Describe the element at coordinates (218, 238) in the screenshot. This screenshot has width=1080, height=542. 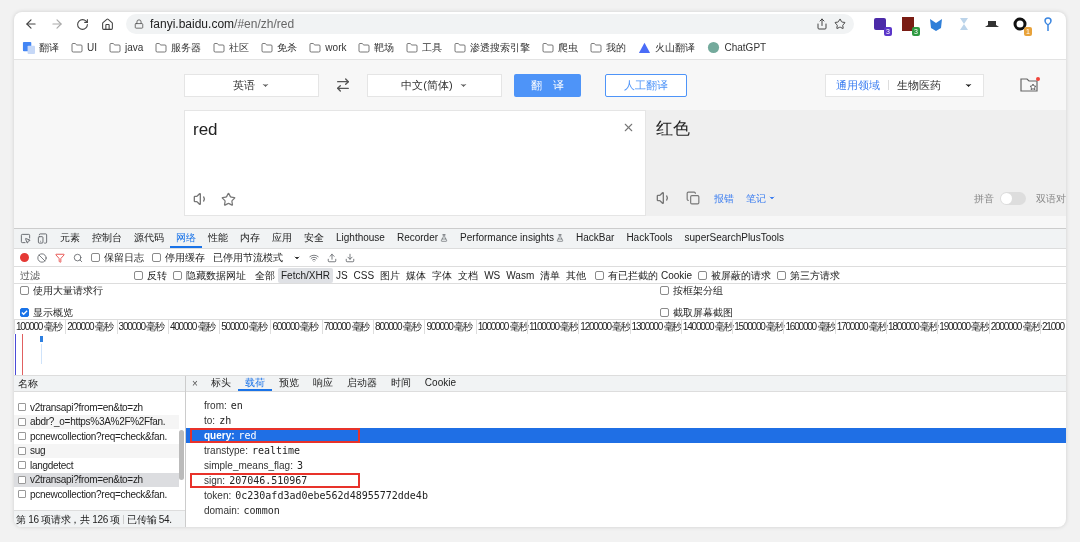
I see `devtools-tab: 性能` at that location.